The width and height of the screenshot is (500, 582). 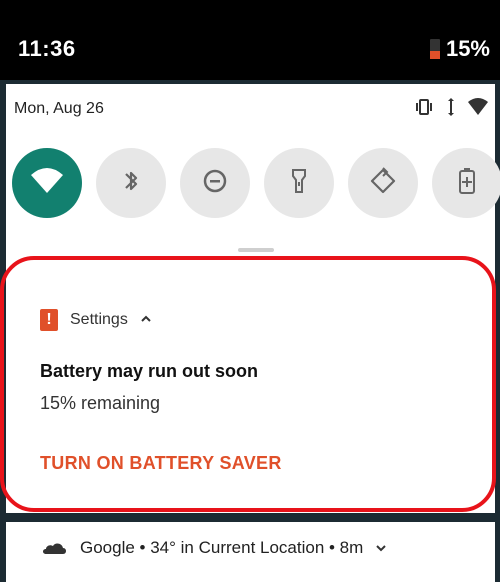 I want to click on battery-saver-icon, so click(x=467, y=183).